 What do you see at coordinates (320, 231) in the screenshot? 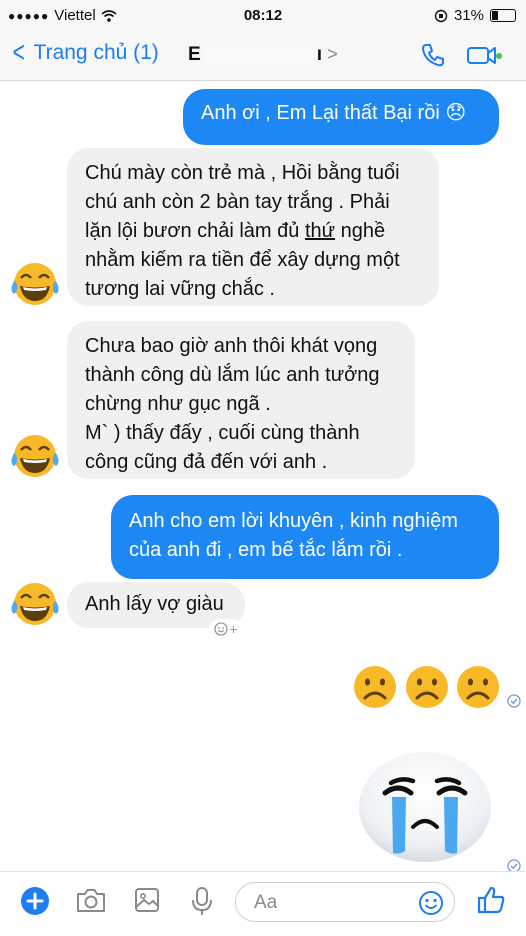
I see `underlined-word: thứ` at bounding box center [320, 231].